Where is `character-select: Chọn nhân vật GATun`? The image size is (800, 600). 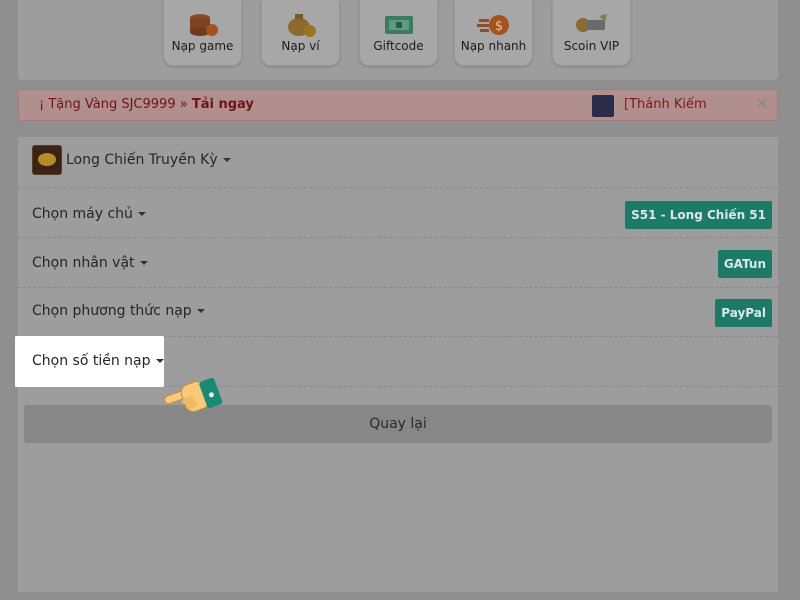 character-select: Chọn nhân vật GATun is located at coordinates (398, 263).